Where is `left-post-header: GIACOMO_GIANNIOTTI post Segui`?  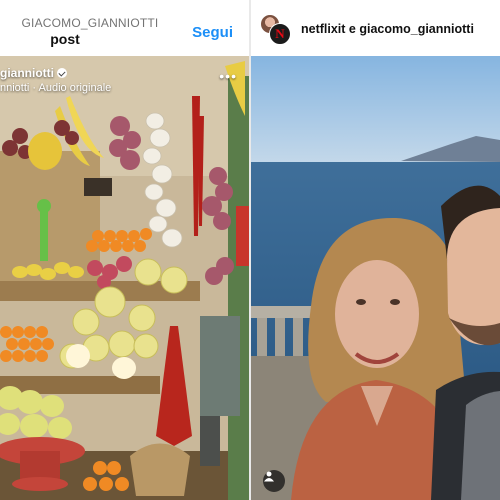 left-post-header: GIACOMO_GIANNIOTTI post Segui is located at coordinates (124, 27).